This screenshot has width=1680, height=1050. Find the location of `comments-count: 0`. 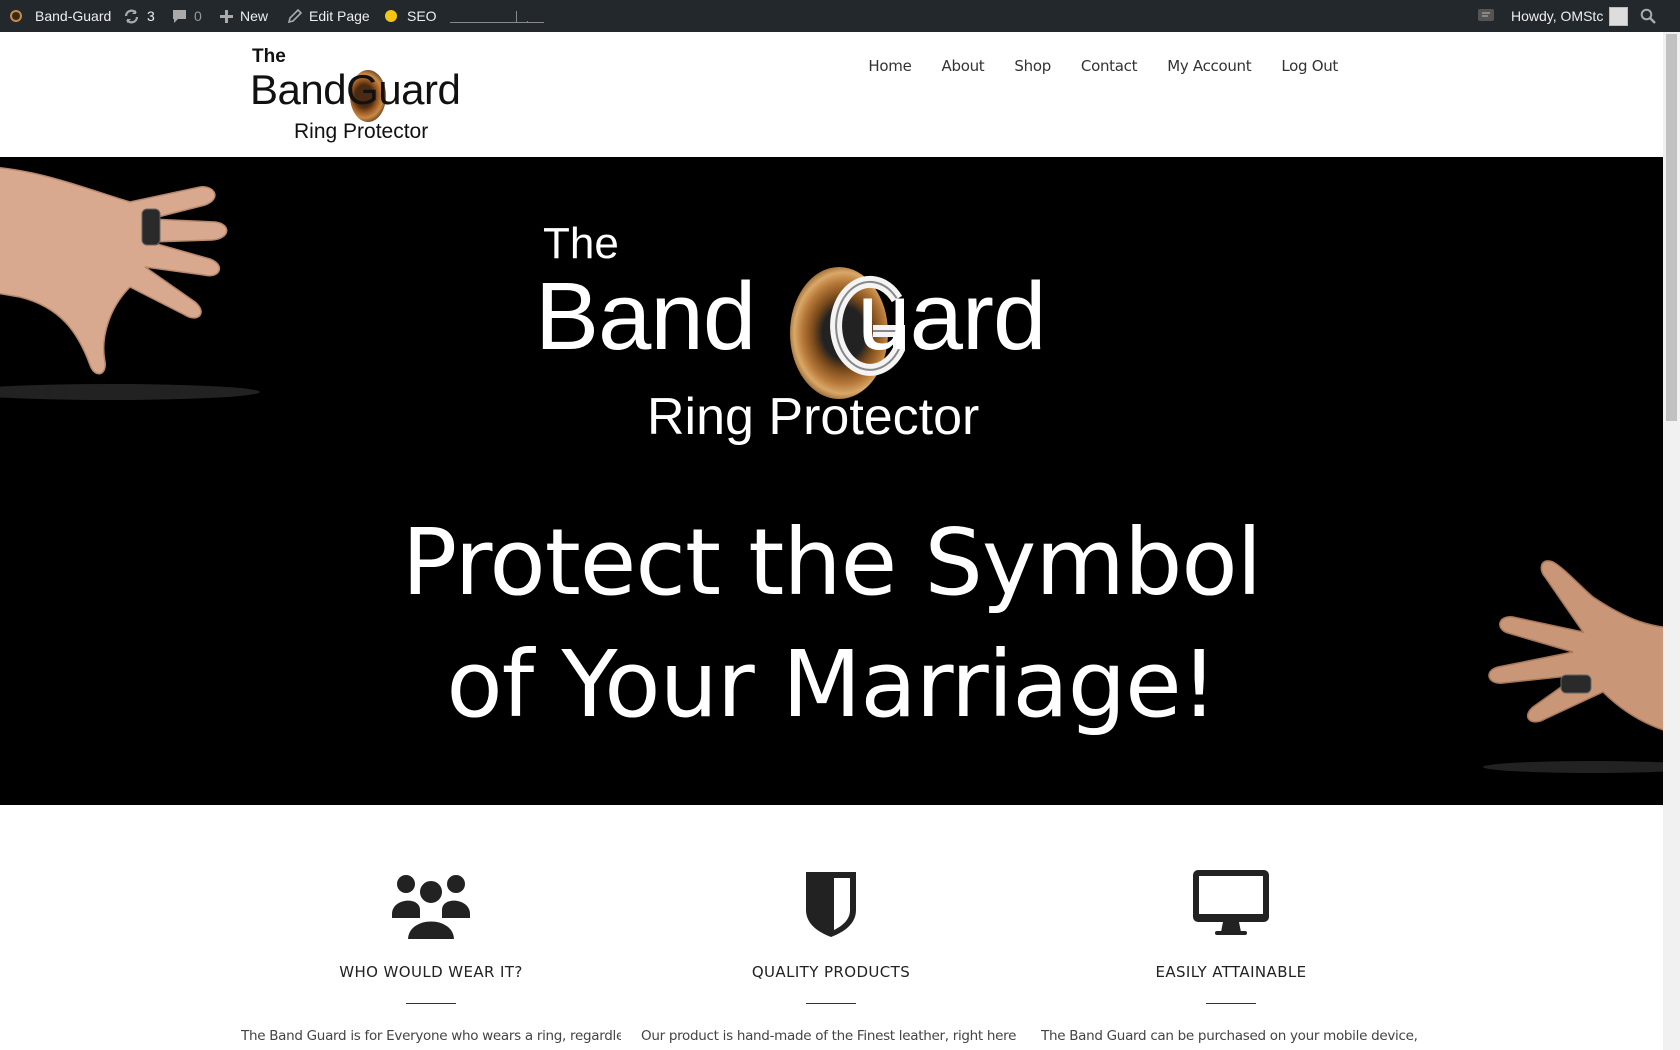

comments-count: 0 is located at coordinates (198, 16).